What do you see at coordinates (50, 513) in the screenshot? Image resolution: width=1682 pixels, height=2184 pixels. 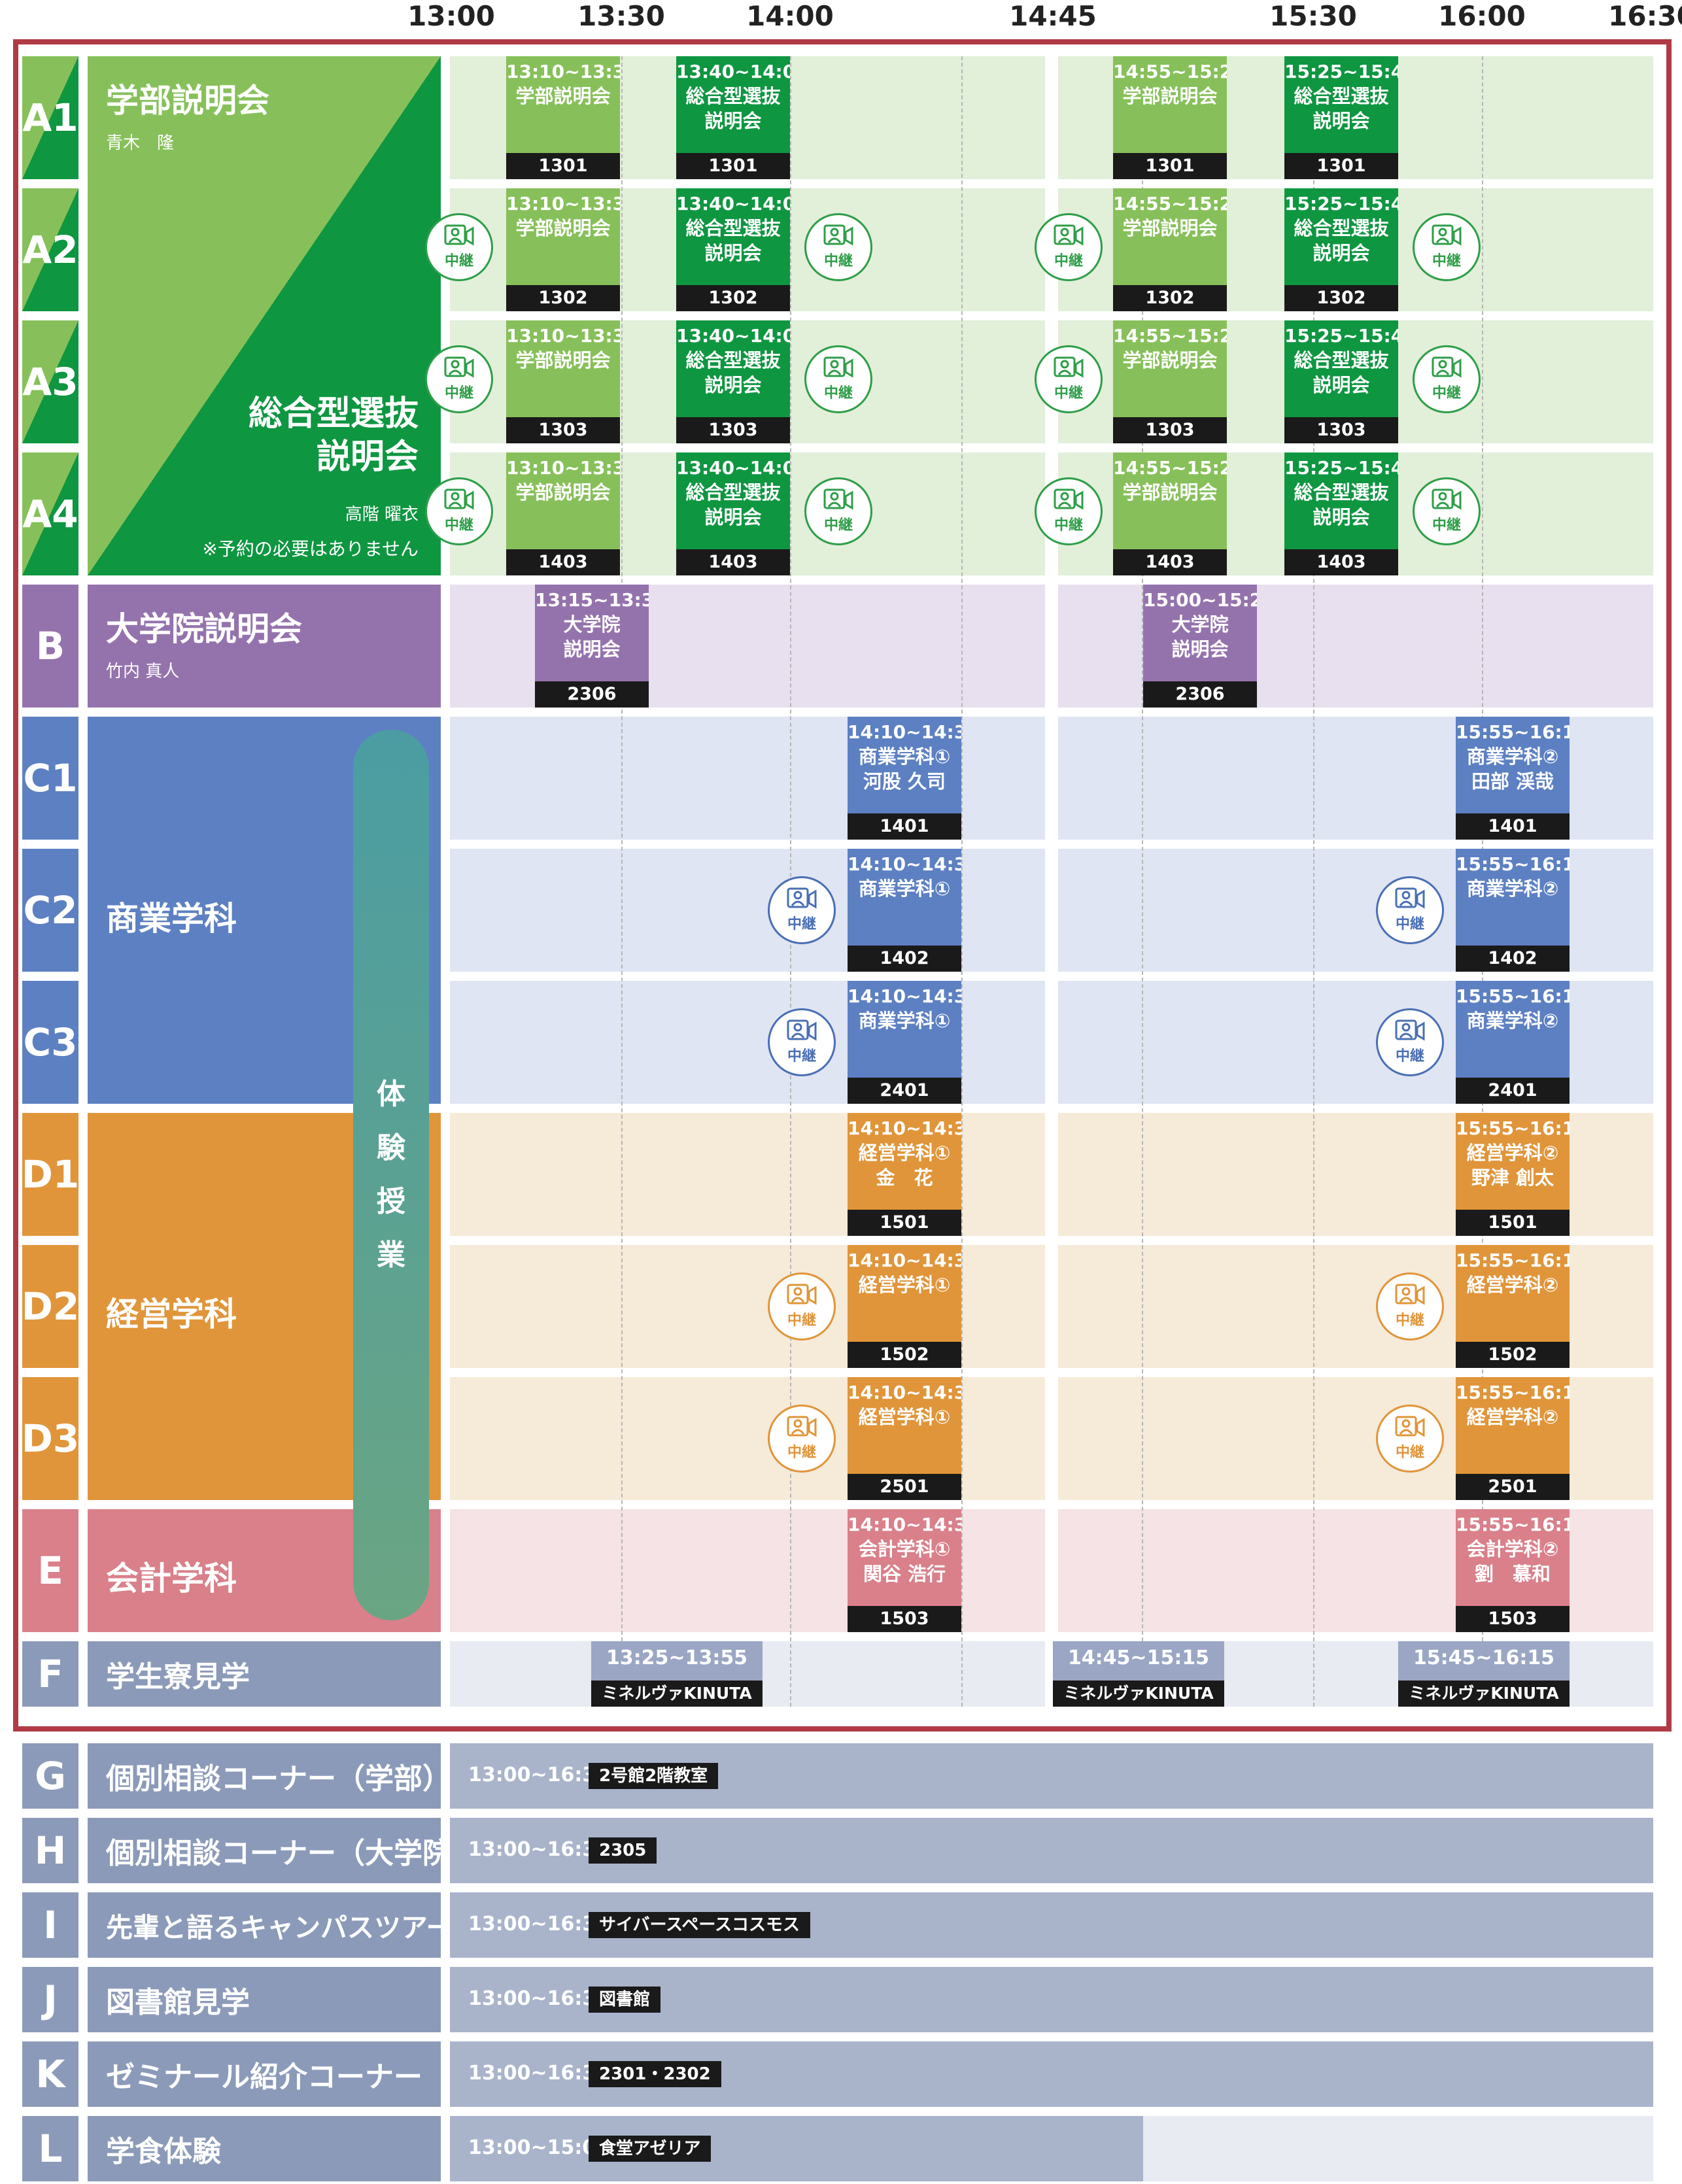 I see `row-code-a4: A4` at bounding box center [50, 513].